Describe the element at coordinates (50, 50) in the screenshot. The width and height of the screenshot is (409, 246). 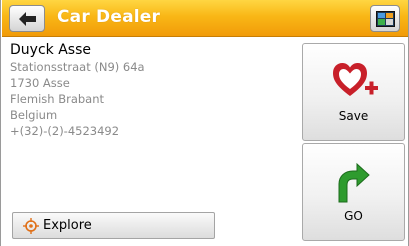
I see `place-name: Duyck Asse` at that location.